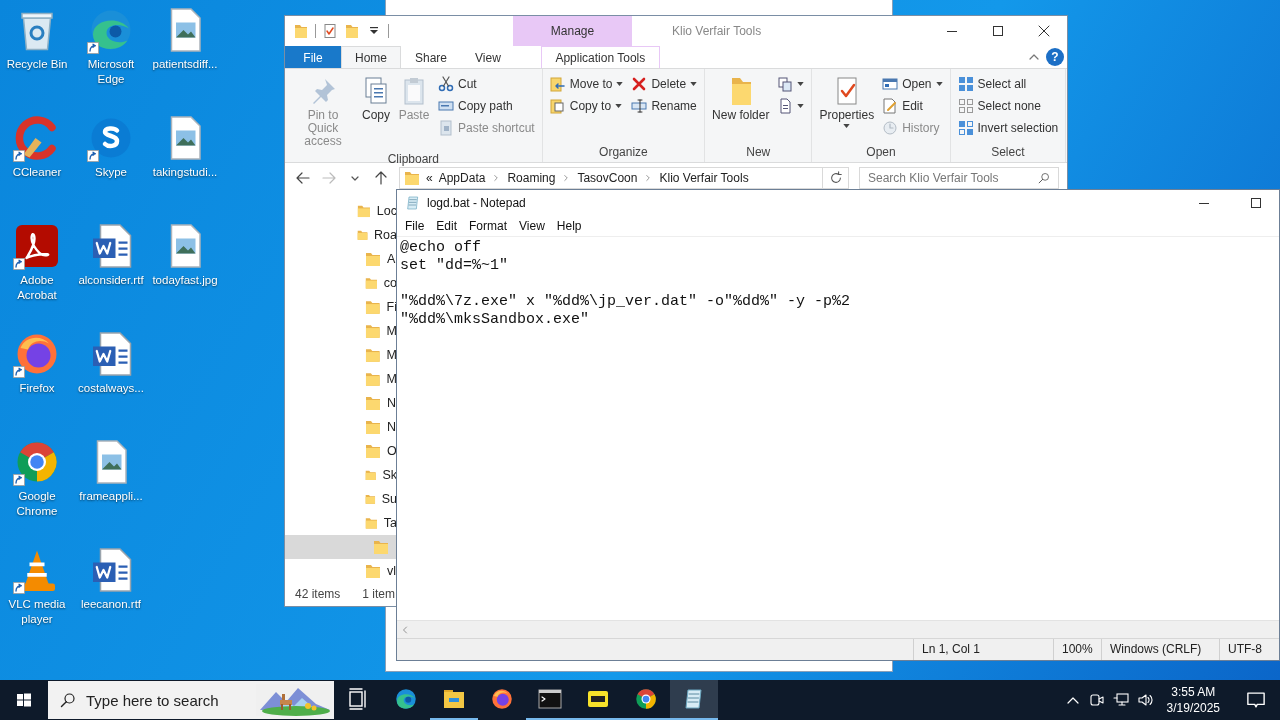  I want to click on desktop-icon-label: Skype, so click(111, 172).